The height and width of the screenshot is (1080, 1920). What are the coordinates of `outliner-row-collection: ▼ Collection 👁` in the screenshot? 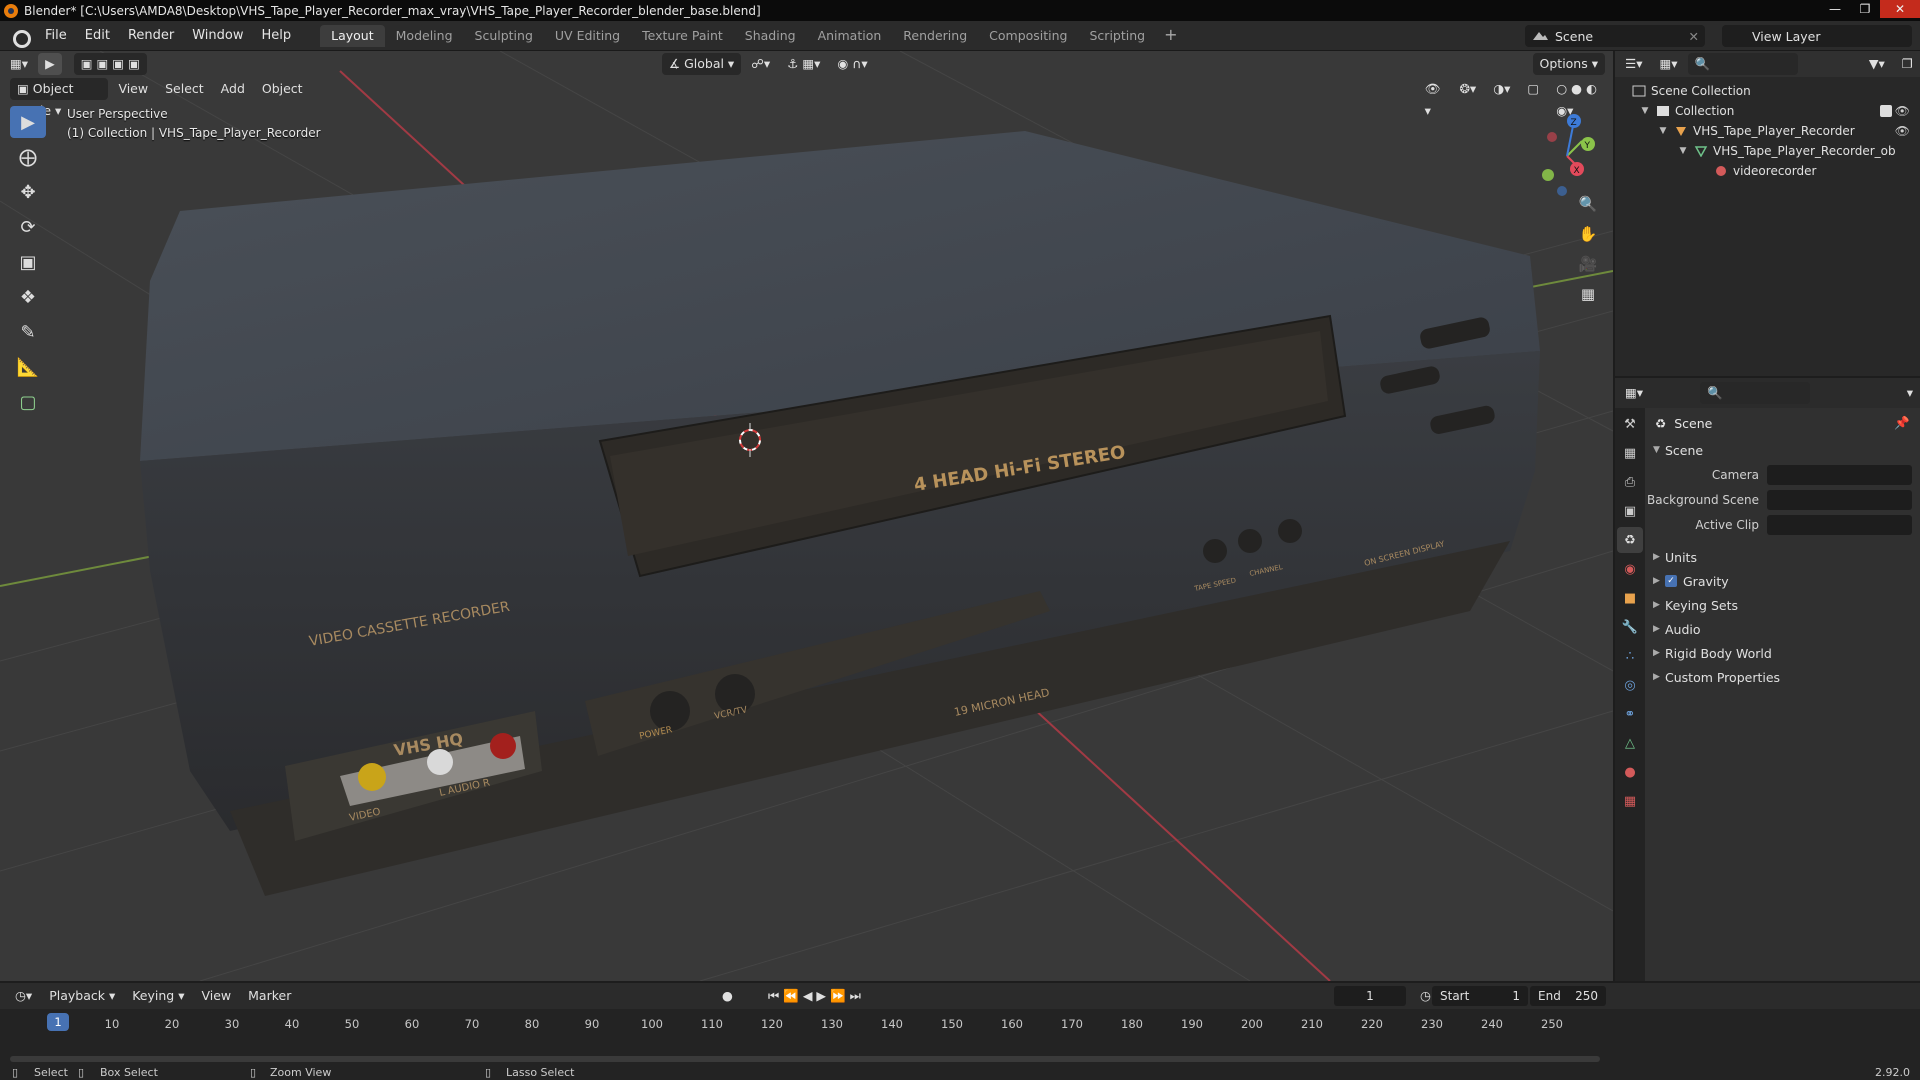 It's located at (1767, 111).